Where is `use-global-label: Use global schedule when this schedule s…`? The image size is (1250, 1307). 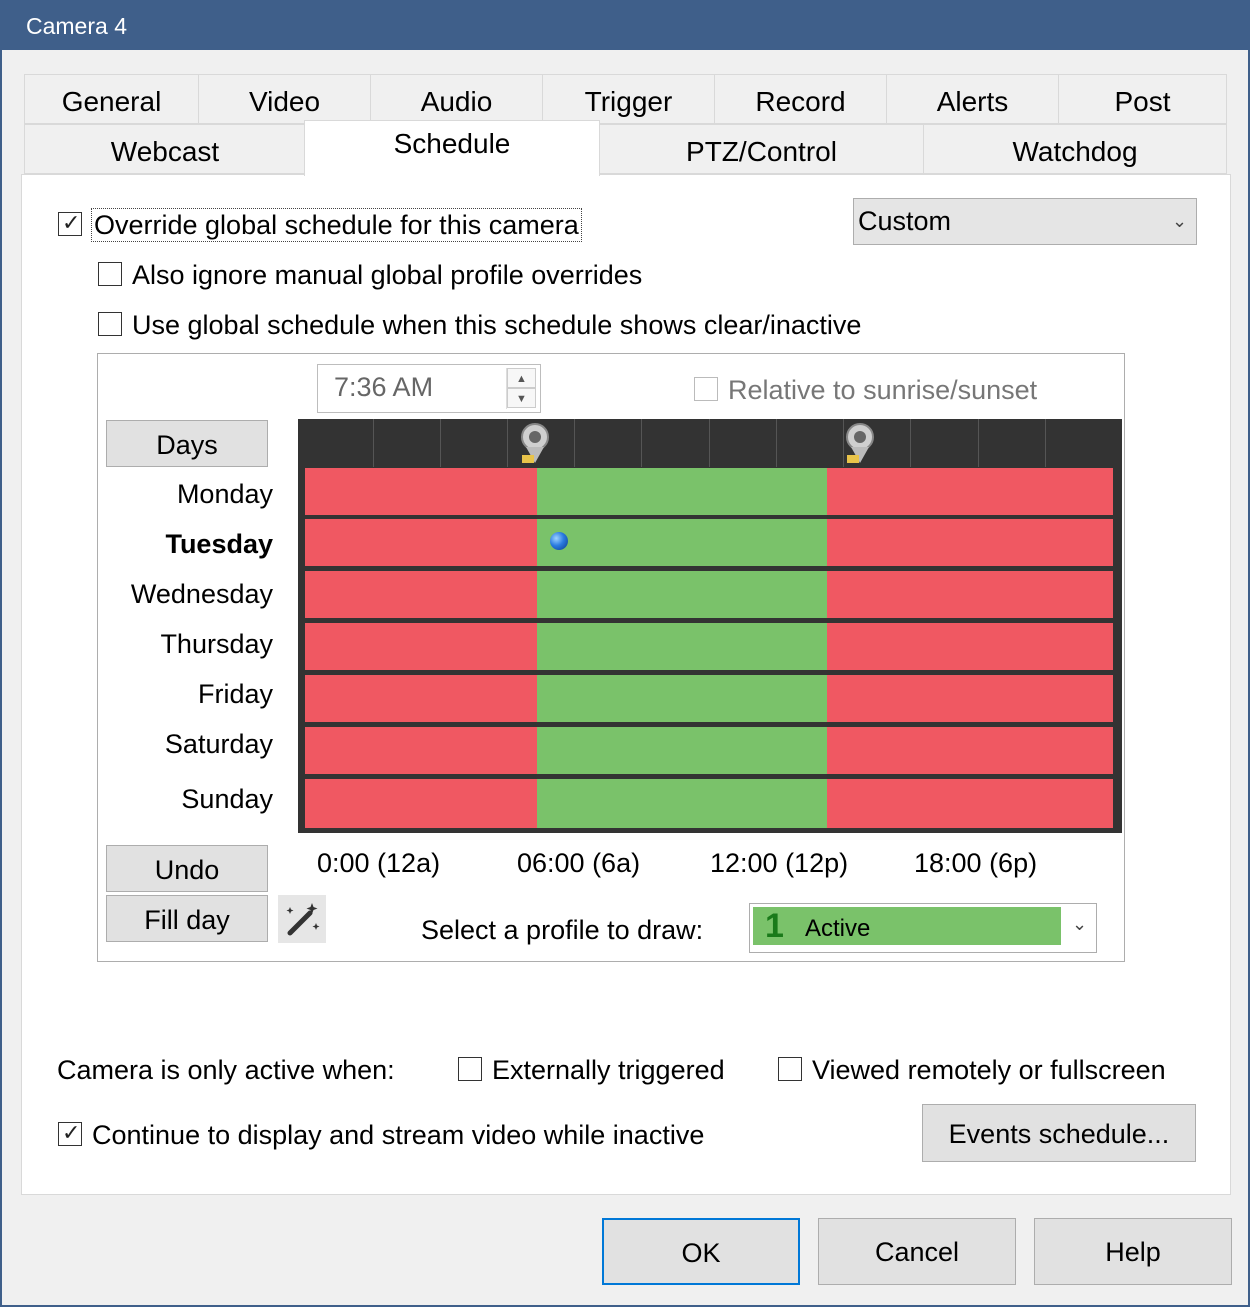 use-global-label: Use global schedule when this schedule s… is located at coordinates (497, 325).